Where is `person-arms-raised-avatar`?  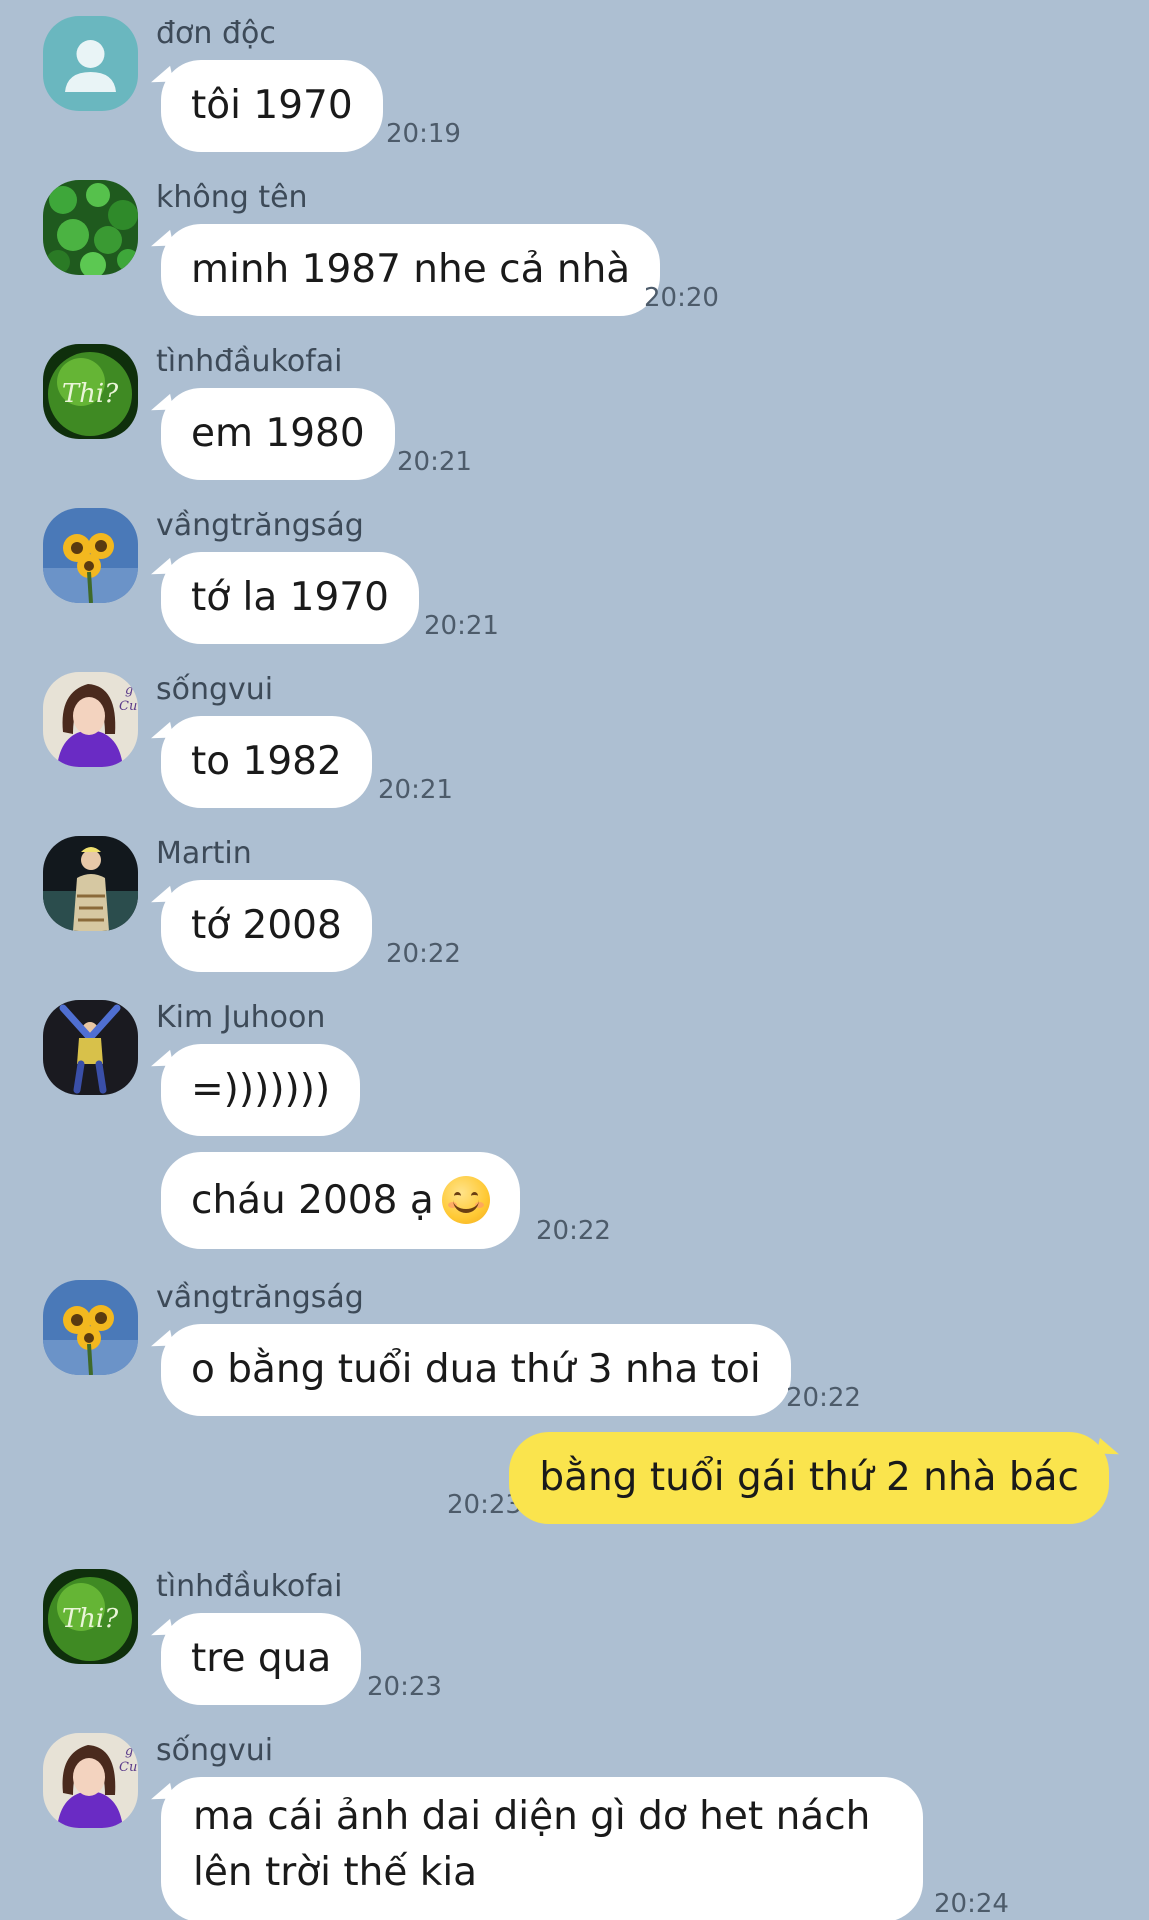
person-arms-raised-avatar is located at coordinates (90, 1047).